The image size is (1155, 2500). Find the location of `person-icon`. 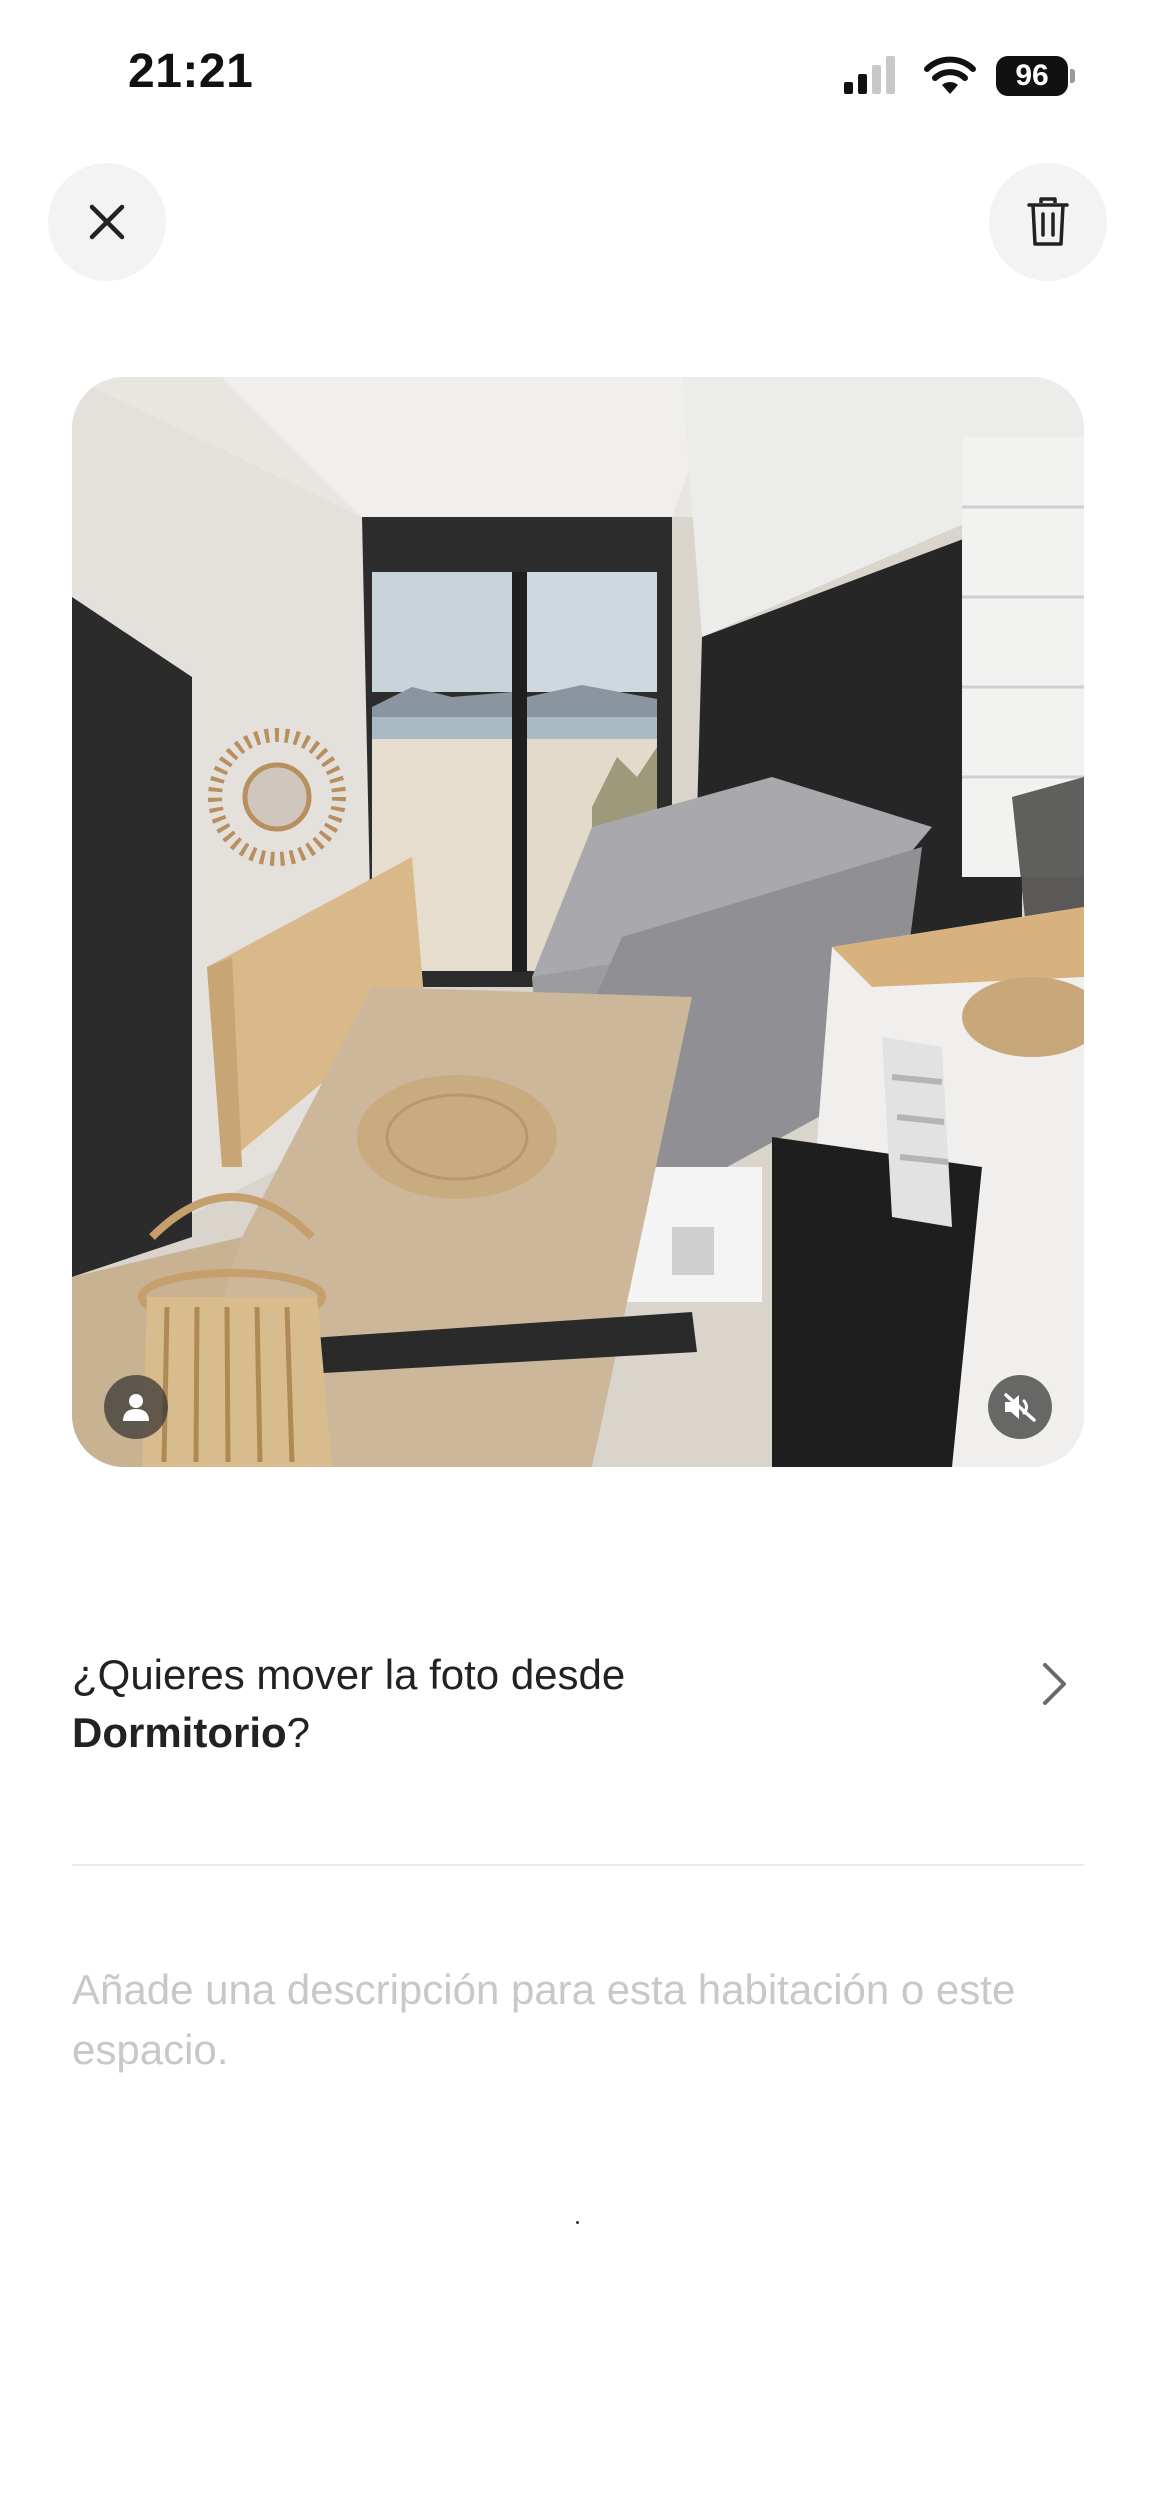

person-icon is located at coordinates (136, 1407).